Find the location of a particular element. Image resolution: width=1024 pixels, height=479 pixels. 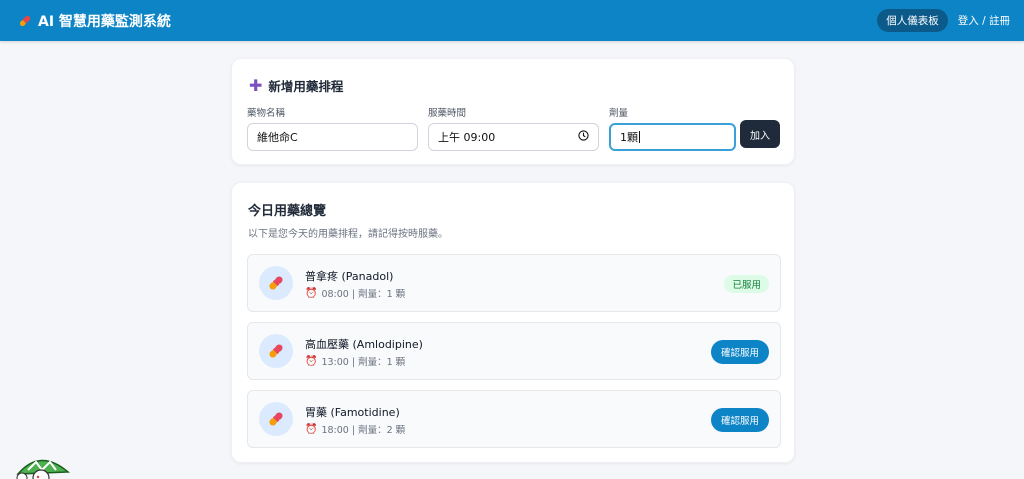

medication-meta-text: 08:00 | 劑量：1 顆 is located at coordinates (363, 294).